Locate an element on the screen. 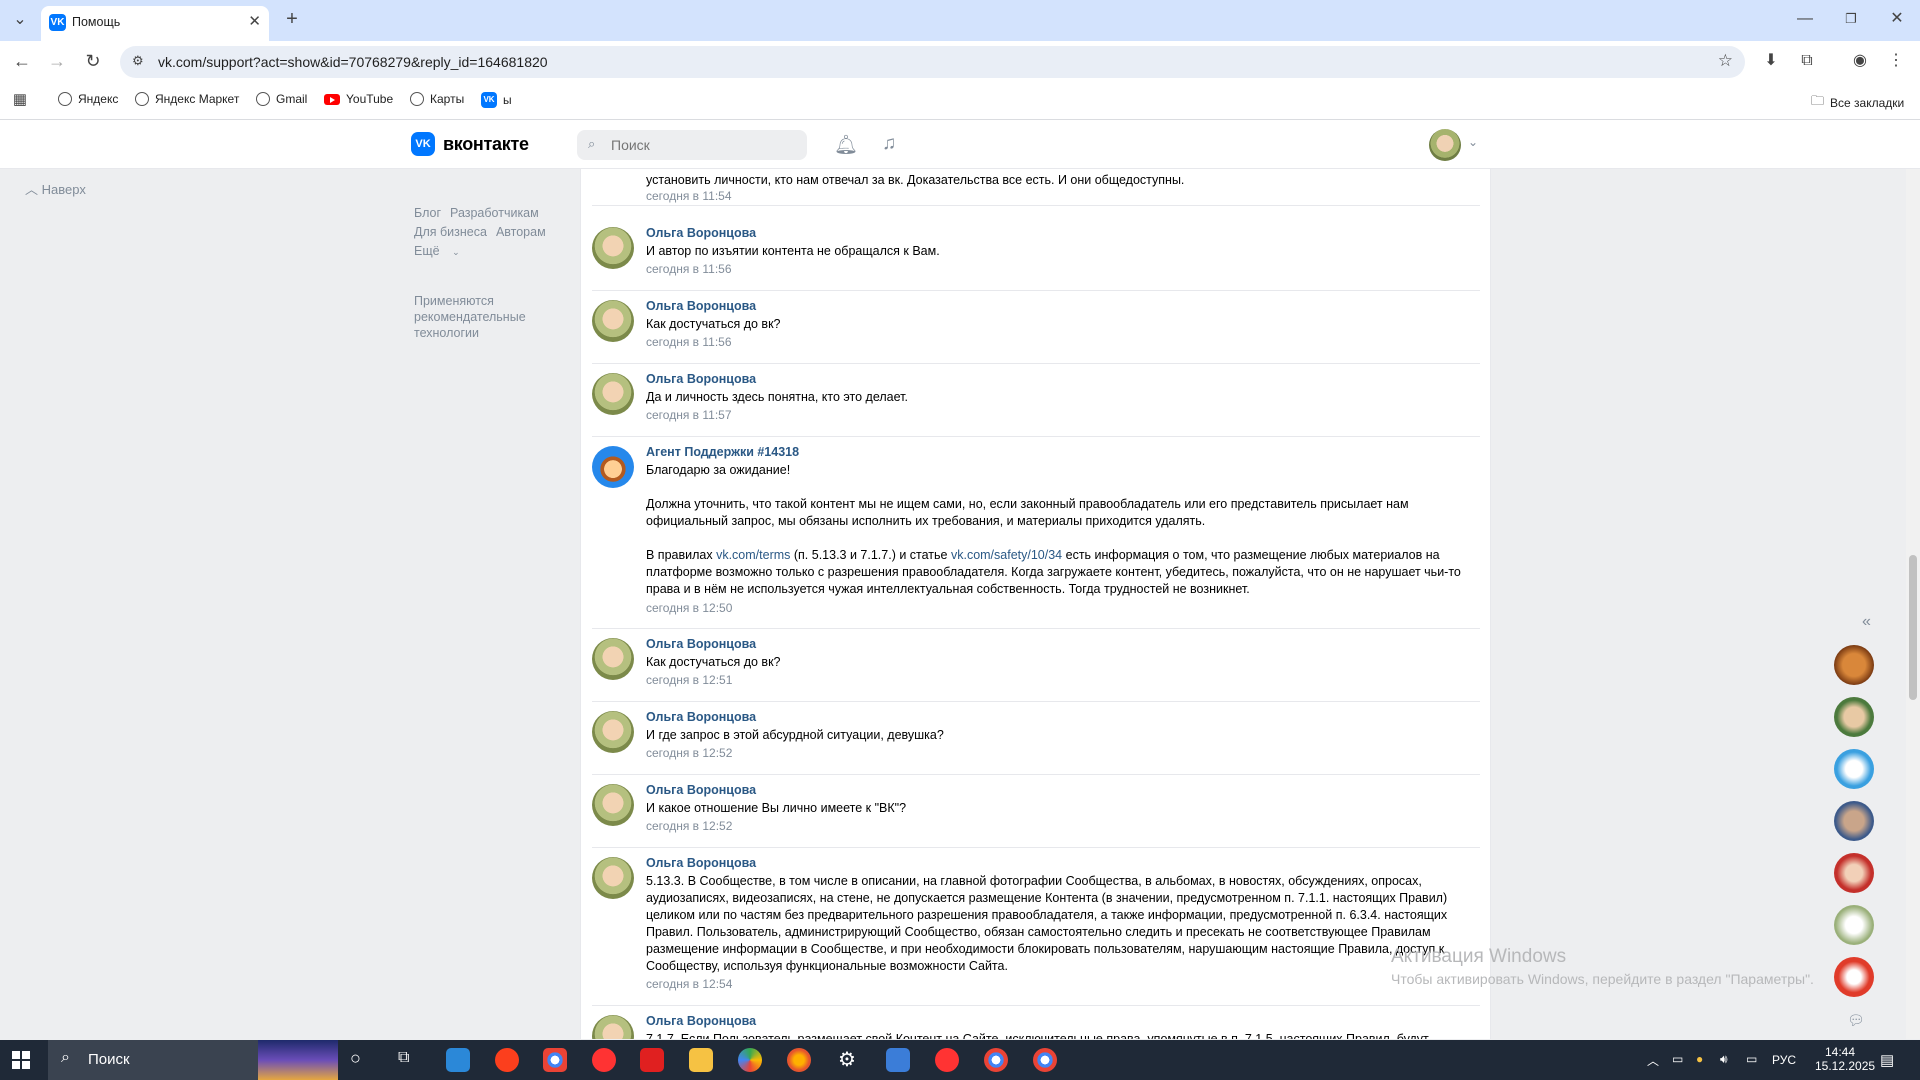 This screenshot has height=1080, width=1920. store-app-icon is located at coordinates (458, 1060).